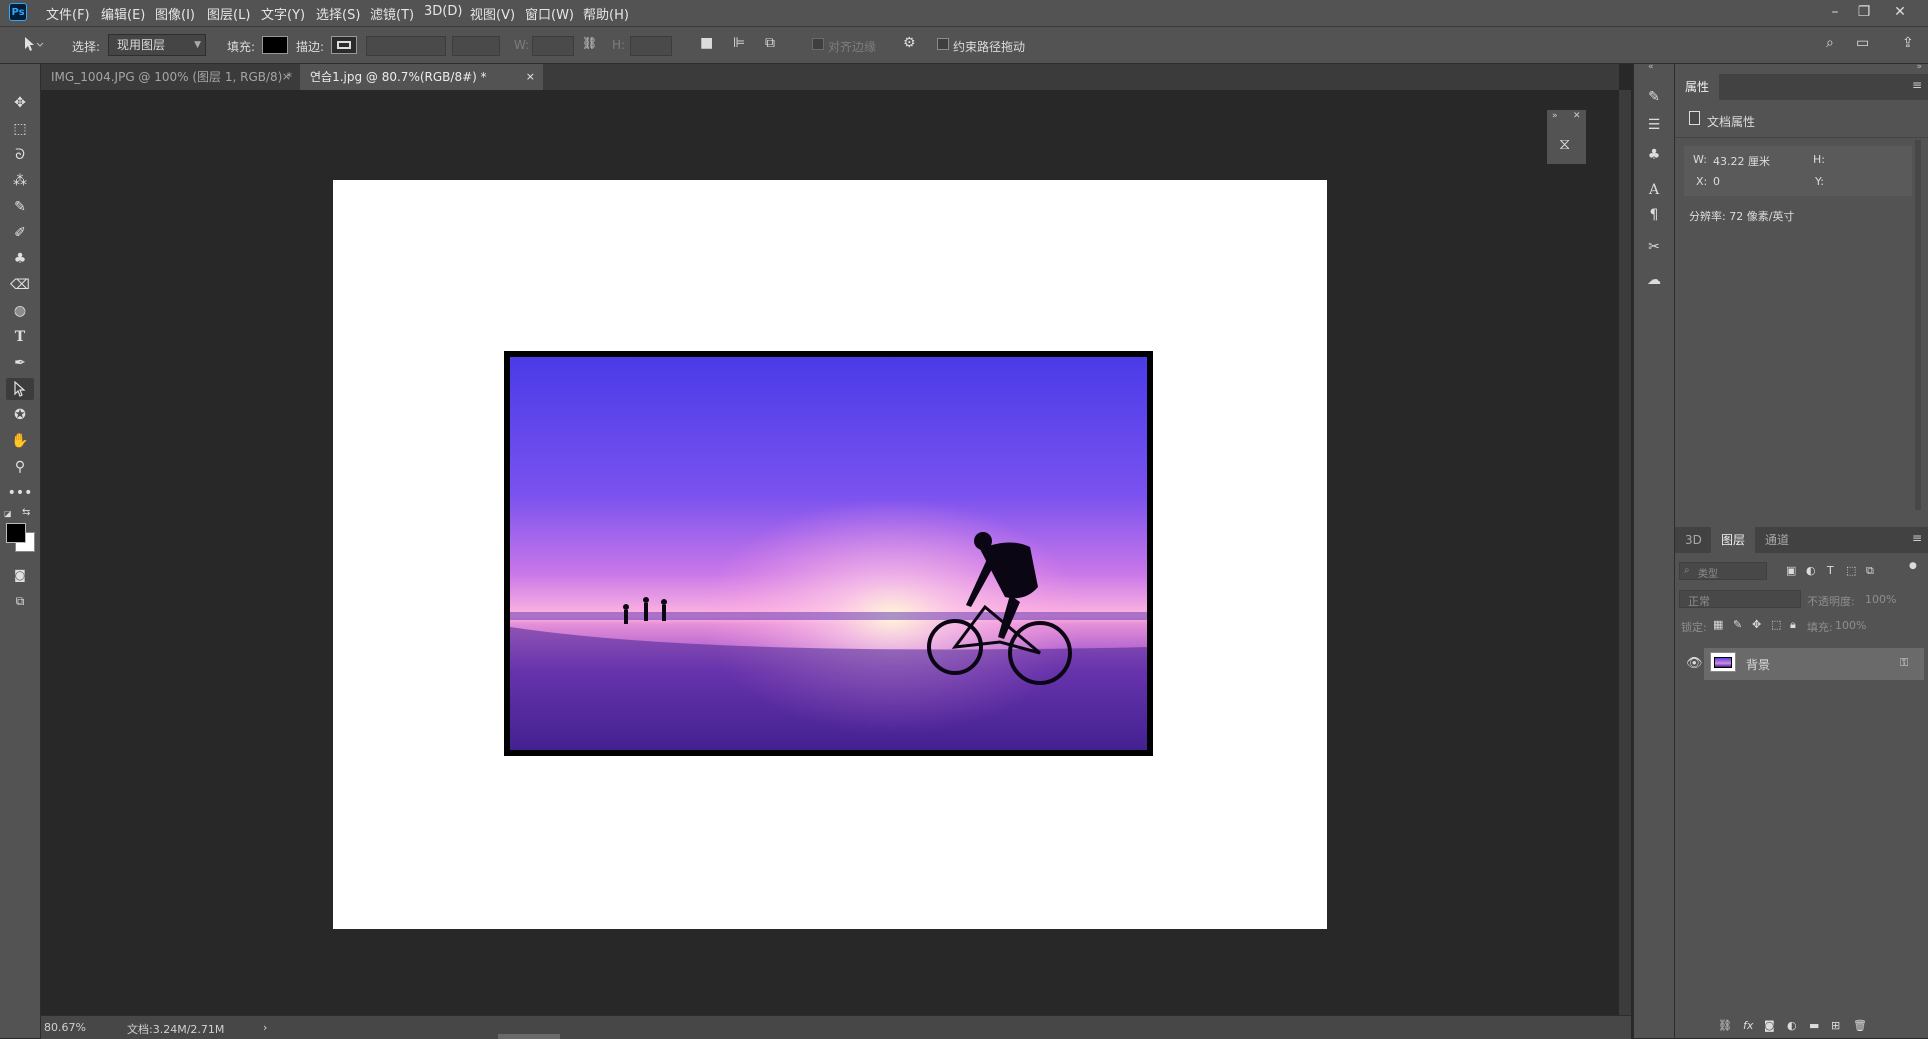  I want to click on panel-menu-icon: ≡, so click(1917, 85).